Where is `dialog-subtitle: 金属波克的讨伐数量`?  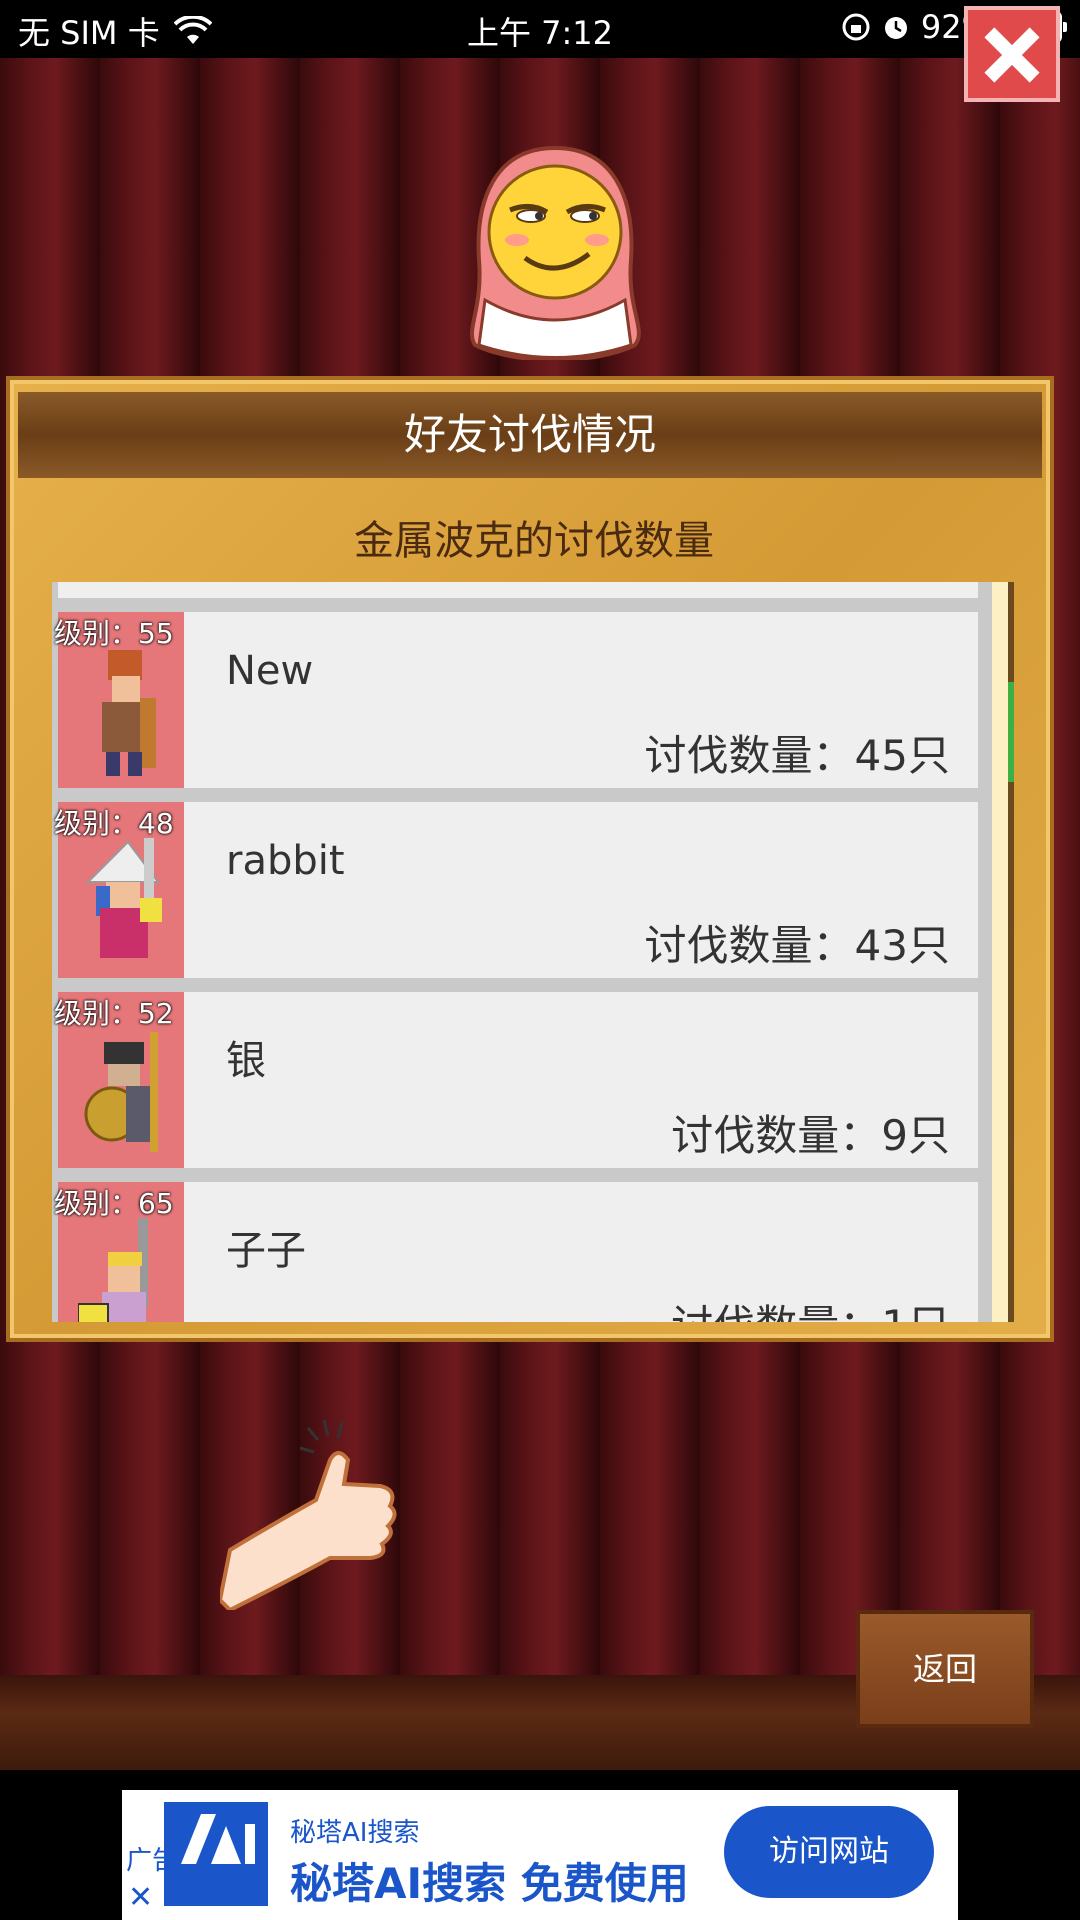
dialog-subtitle: 金属波克的讨伐数量 is located at coordinates (534, 541).